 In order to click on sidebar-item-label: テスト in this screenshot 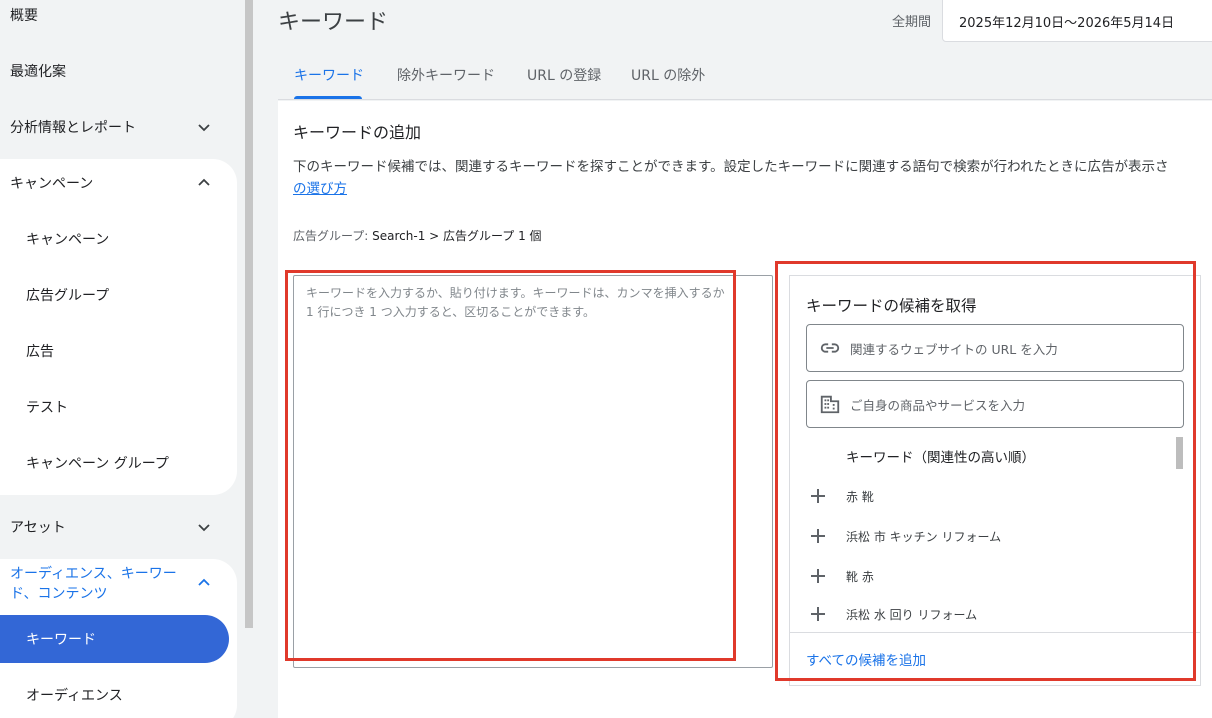, I will do `click(47, 408)`.